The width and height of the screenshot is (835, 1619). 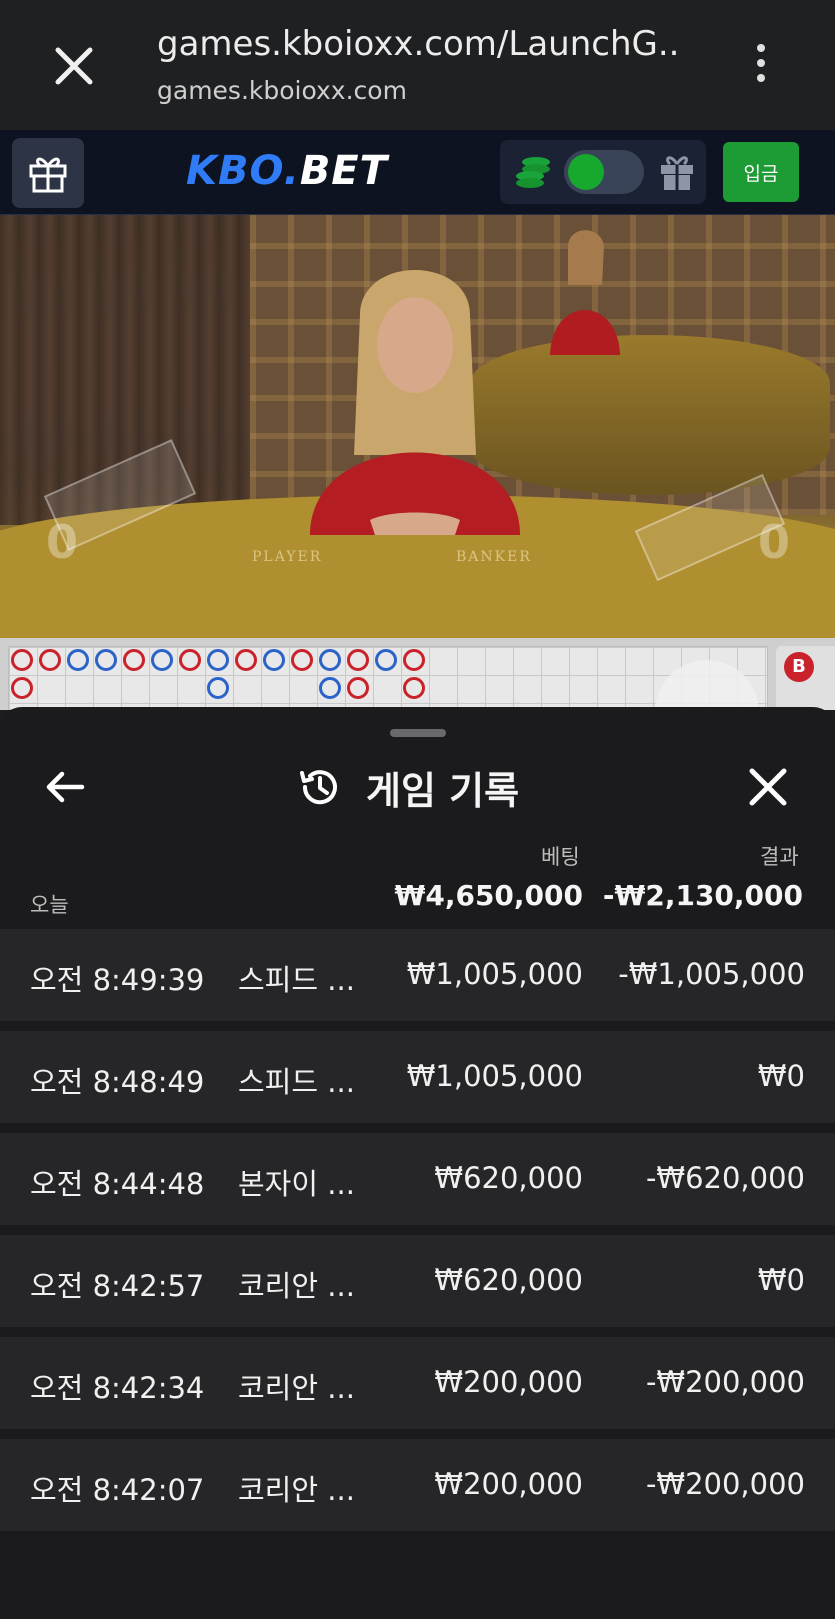 I want to click on column-header-result: 결과, so click(x=779, y=857).